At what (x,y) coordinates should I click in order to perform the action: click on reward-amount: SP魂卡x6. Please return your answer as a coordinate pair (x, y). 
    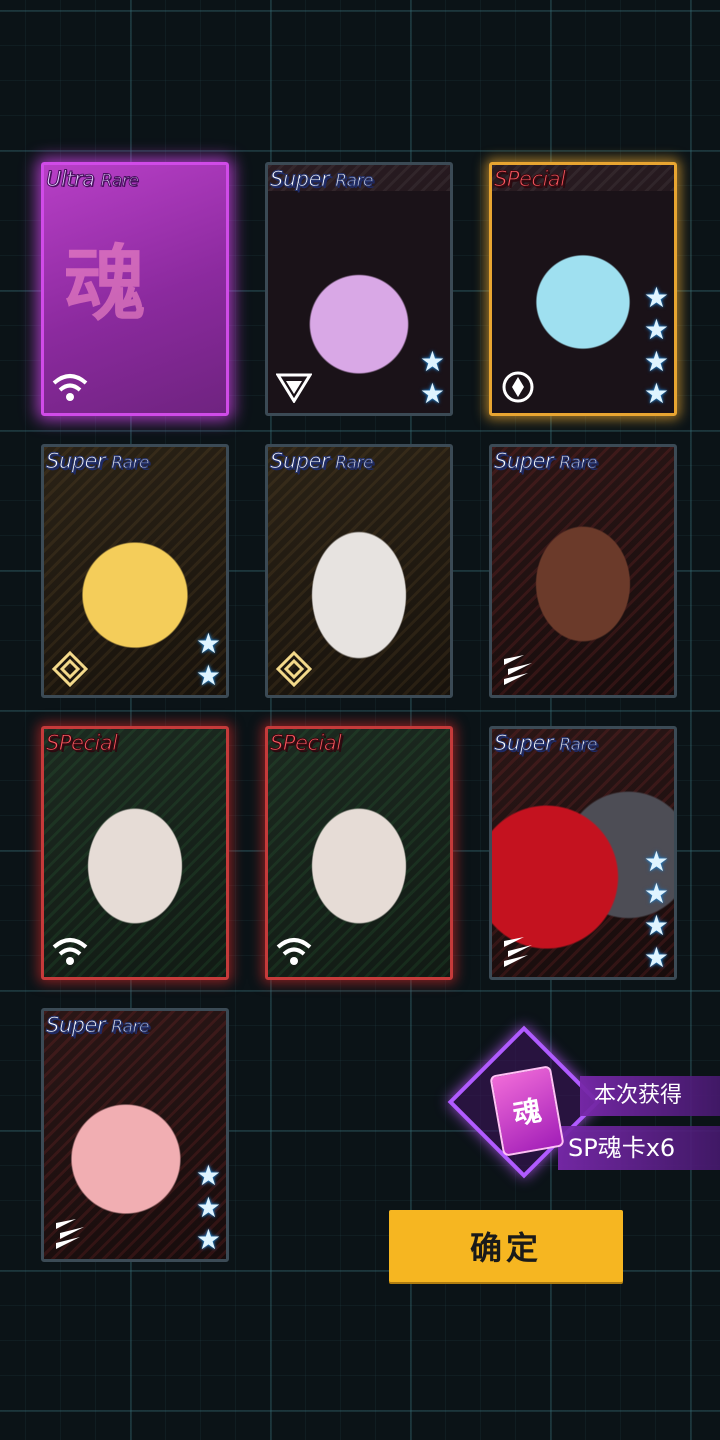
    Looking at the image, I should click on (639, 1148).